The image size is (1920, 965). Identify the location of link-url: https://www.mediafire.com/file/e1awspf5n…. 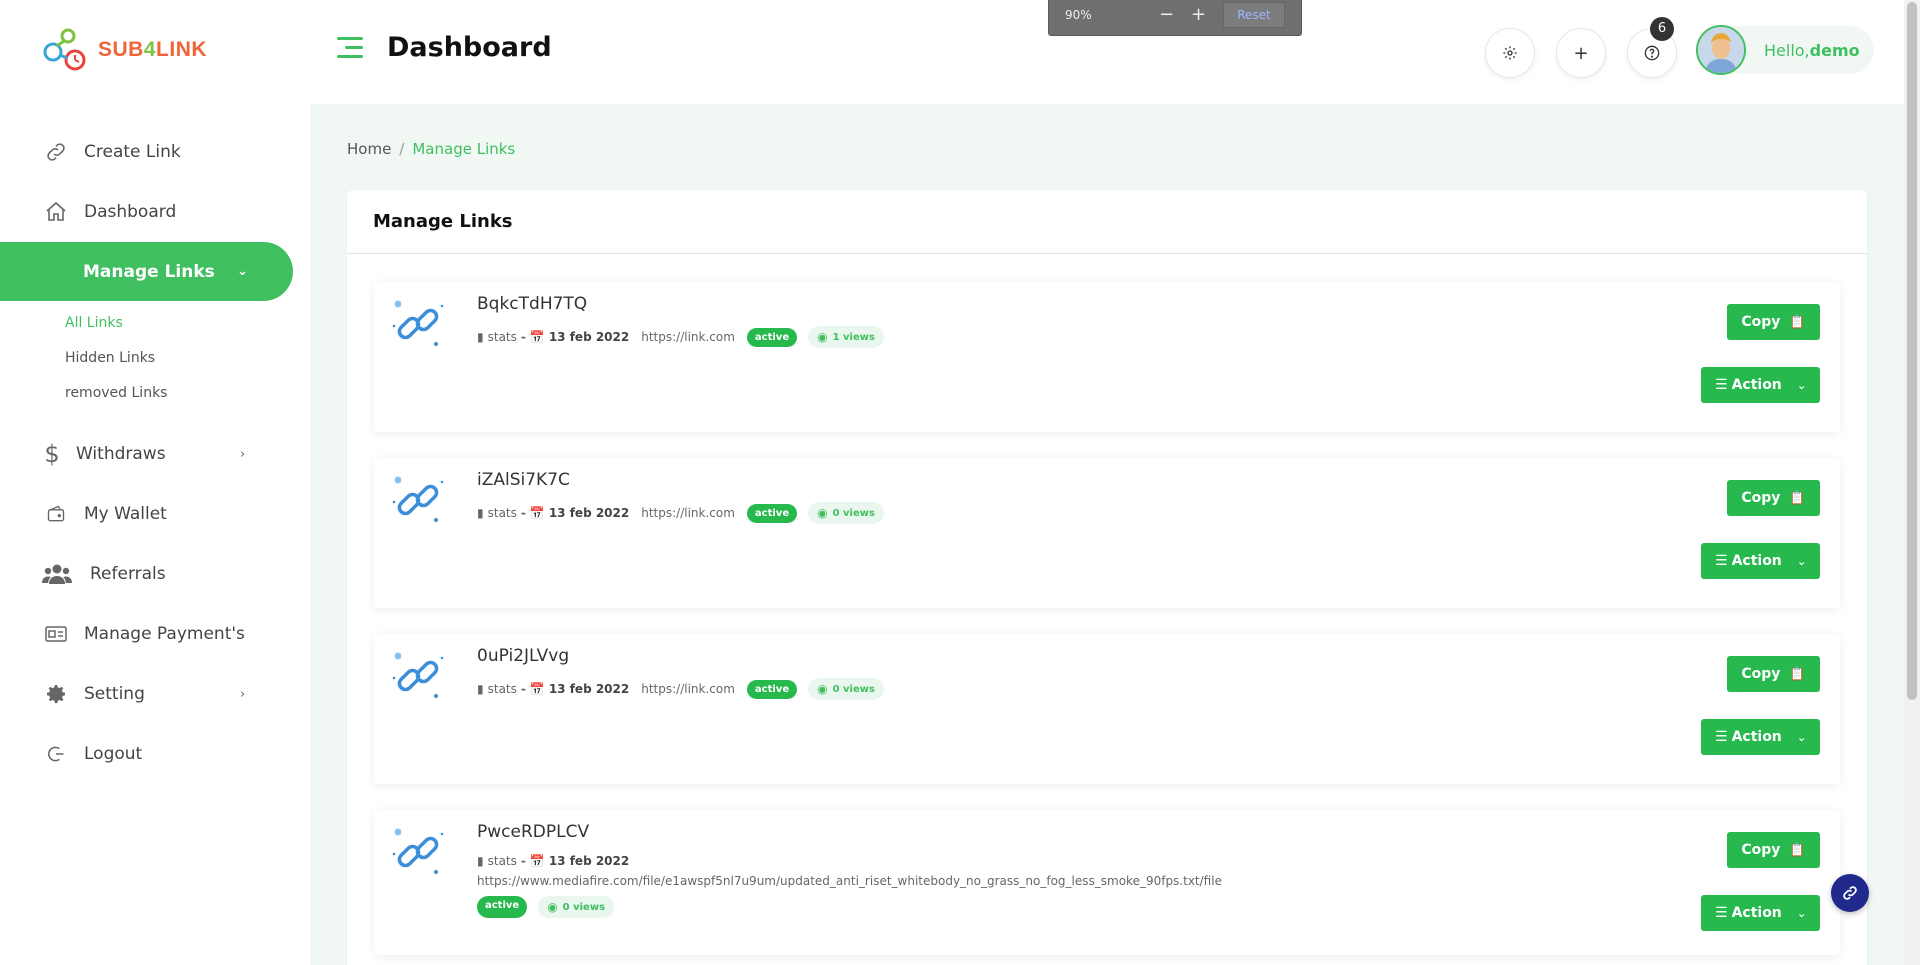
(849, 881).